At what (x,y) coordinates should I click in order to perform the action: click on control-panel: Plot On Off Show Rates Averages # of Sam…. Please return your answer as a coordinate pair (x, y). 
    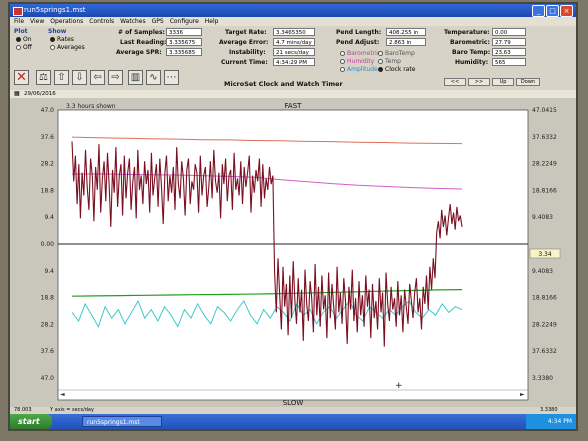
    Looking at the image, I should click on (293, 58).